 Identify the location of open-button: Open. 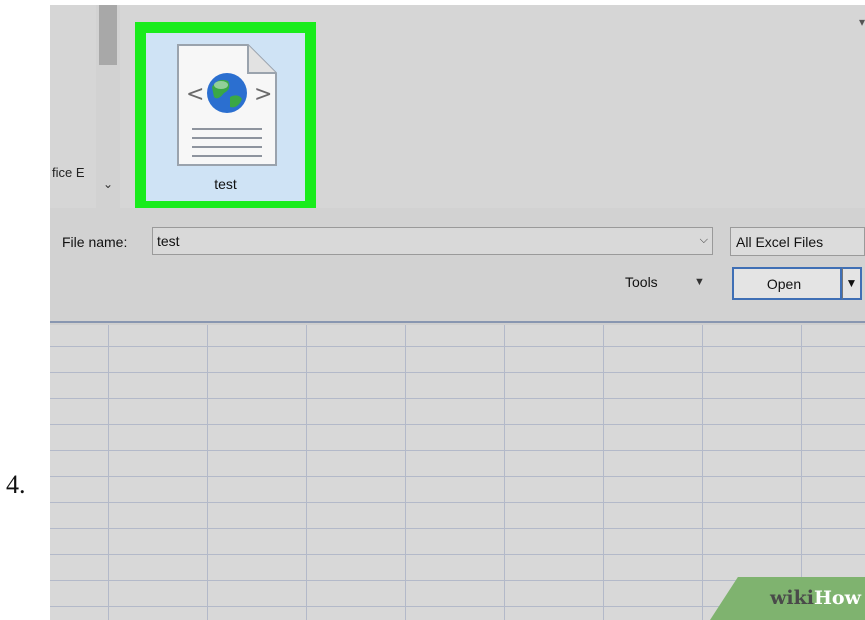
(787, 283).